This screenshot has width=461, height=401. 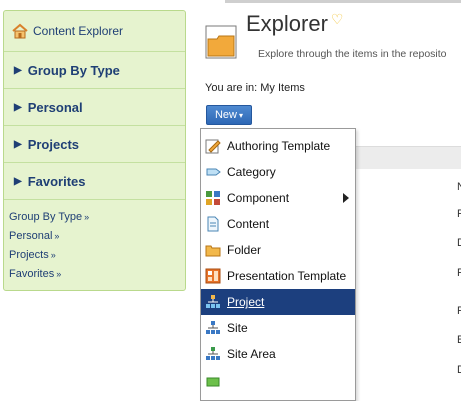 I want to click on menu-item-partial, so click(x=278, y=380).